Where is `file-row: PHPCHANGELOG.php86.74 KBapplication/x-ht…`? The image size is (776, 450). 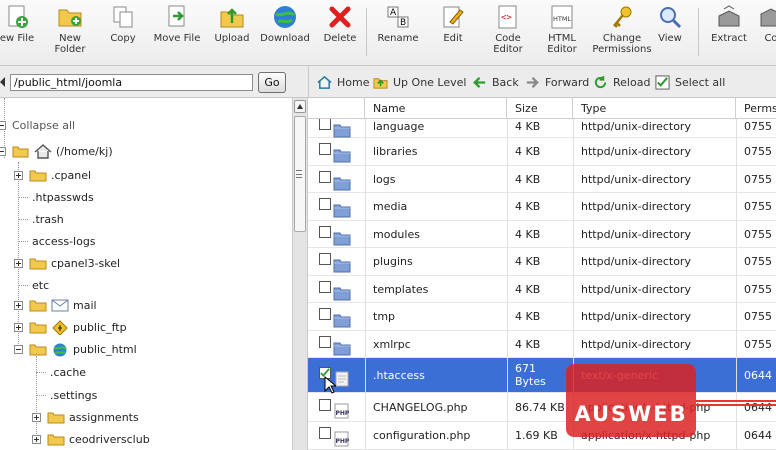 file-row: PHPCHANGELOG.php86.74 KBapplication/x-ht… is located at coordinates (542, 407).